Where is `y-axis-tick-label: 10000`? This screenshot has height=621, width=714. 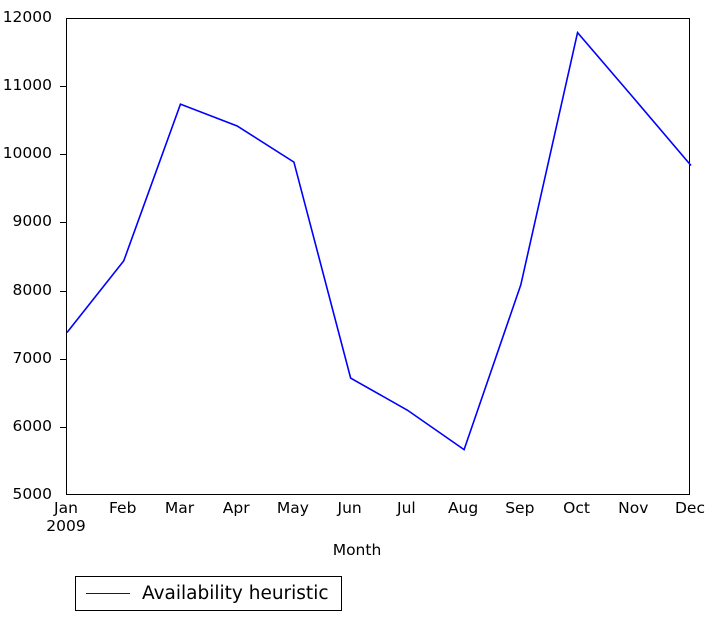
y-axis-tick-label: 10000 is located at coordinates (27, 153).